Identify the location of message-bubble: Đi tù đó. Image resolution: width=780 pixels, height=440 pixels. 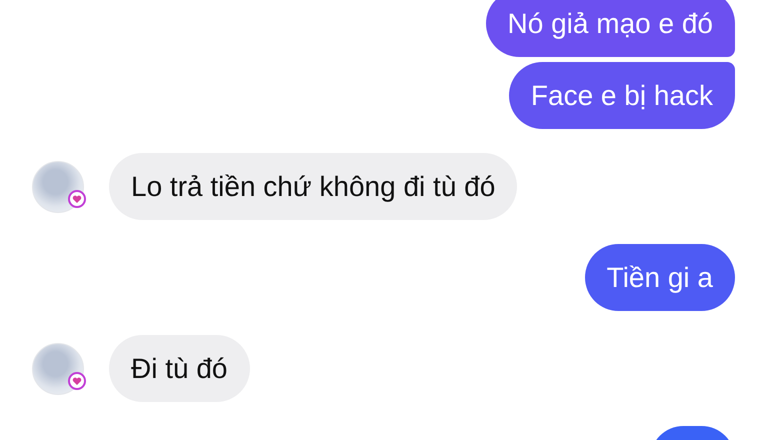
(179, 368).